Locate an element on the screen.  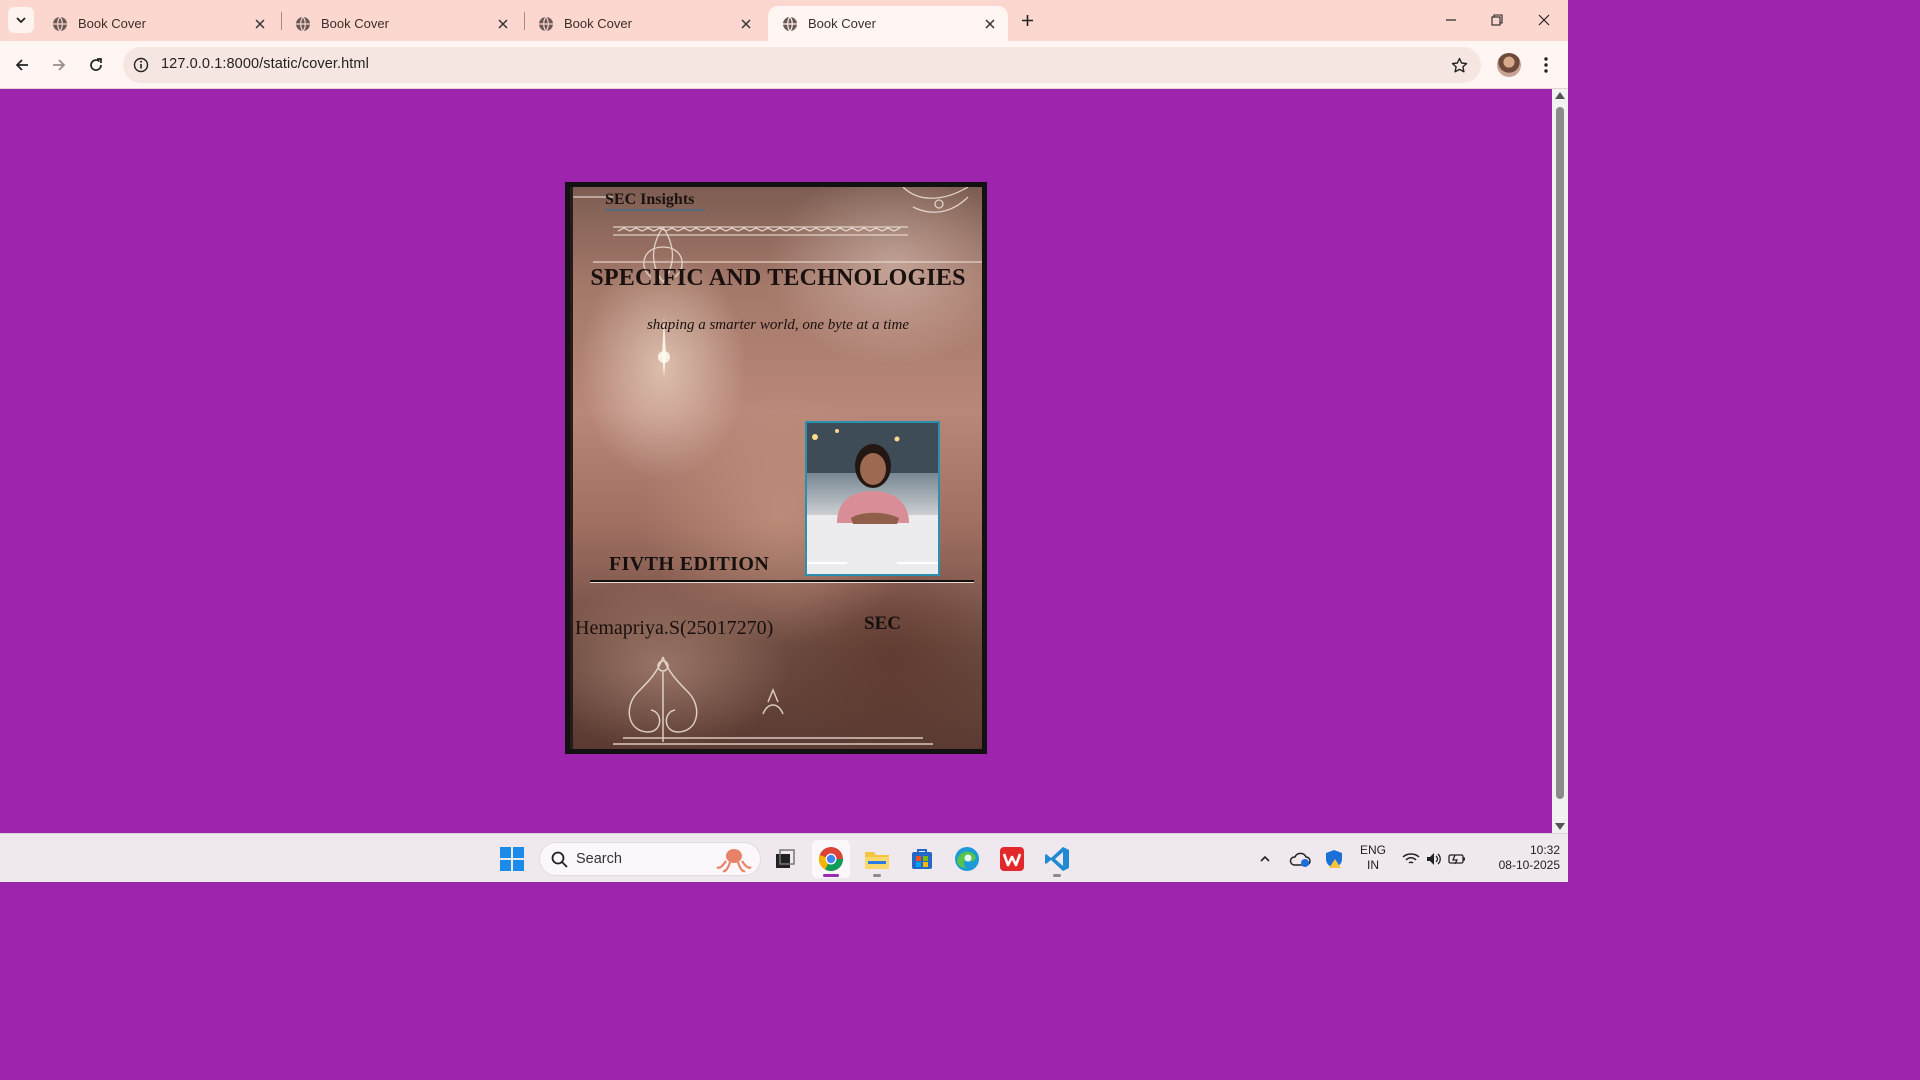
forward-button is located at coordinates (59, 65).